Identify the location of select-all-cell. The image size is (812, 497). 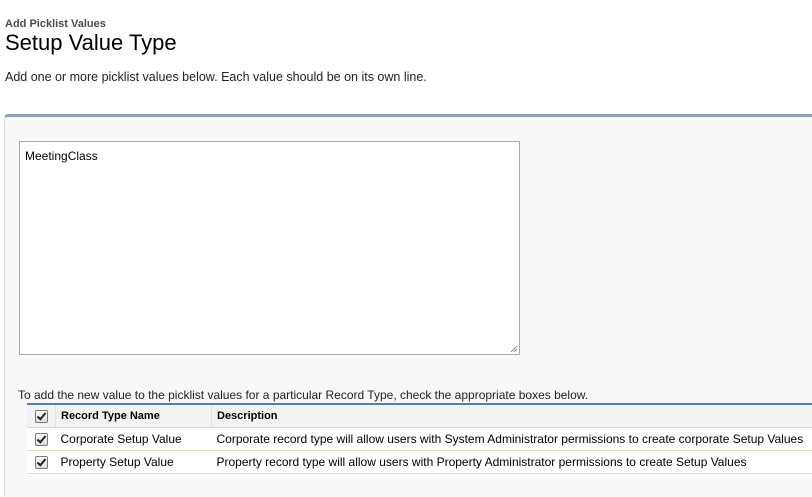
(41, 416).